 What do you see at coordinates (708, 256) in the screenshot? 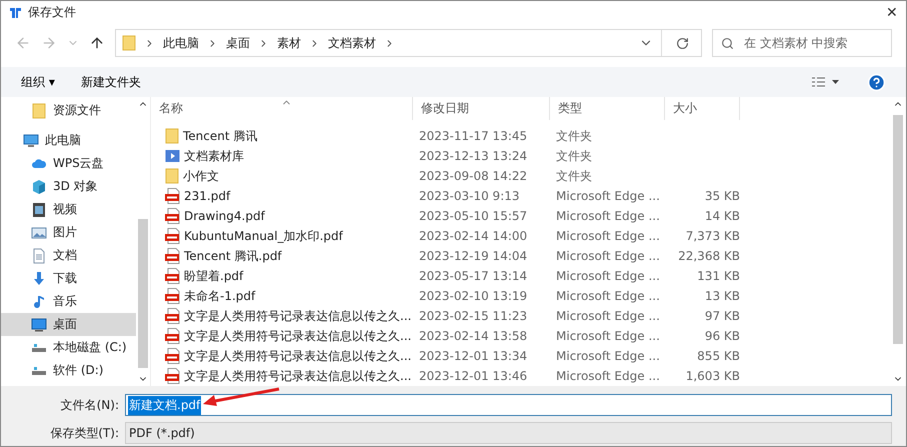
I see `size-cell-text: 22,368 KB` at bounding box center [708, 256].